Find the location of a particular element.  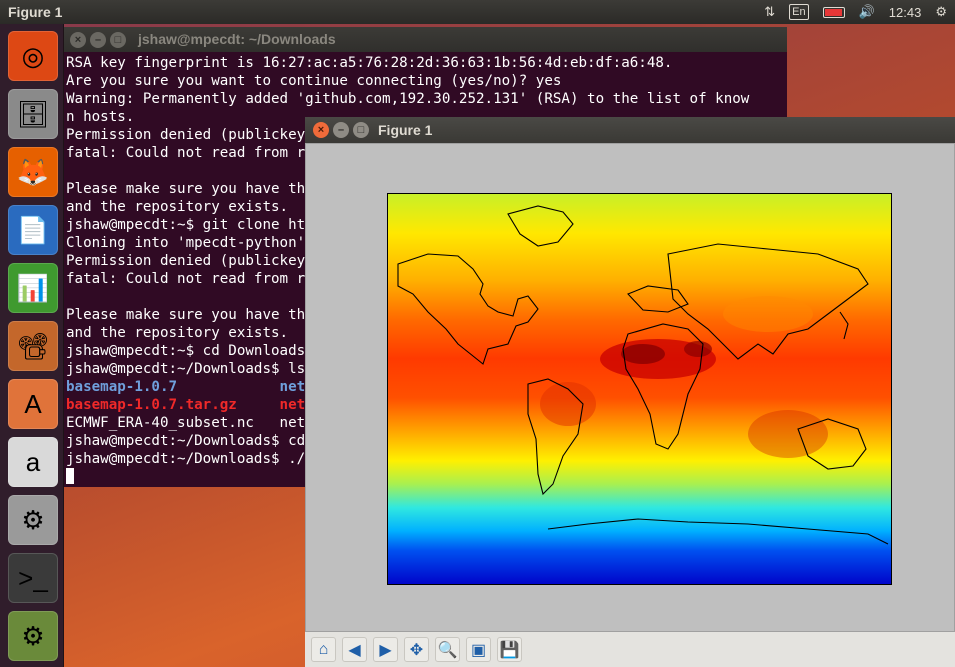

home-button: ⌂ is located at coordinates (323, 649).